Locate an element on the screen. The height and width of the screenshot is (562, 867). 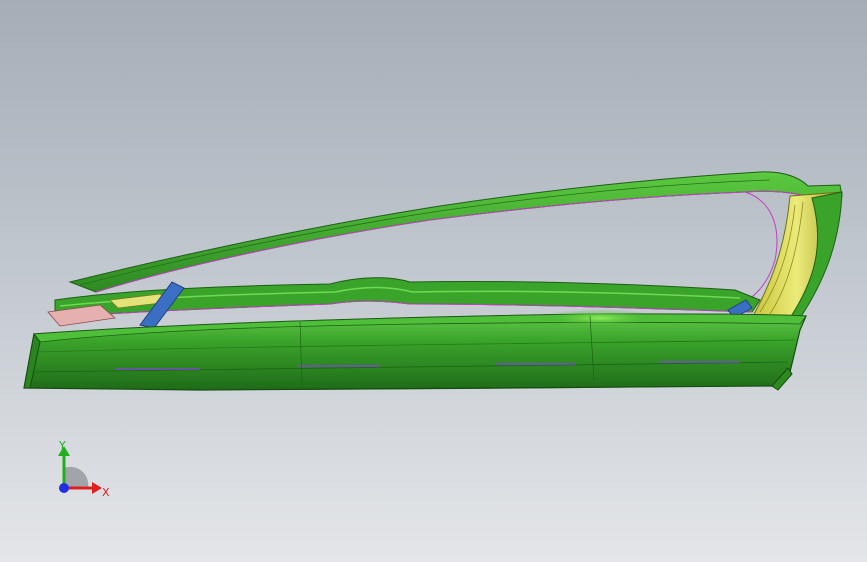
rocker-gloss is located at coordinates (600, 318).